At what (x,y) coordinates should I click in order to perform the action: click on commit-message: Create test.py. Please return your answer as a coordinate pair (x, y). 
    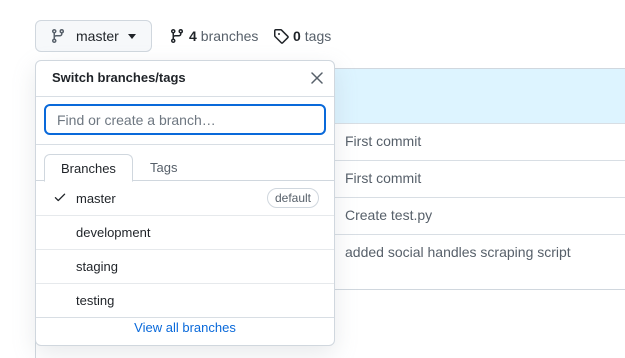
    Looking at the image, I should click on (388, 215).